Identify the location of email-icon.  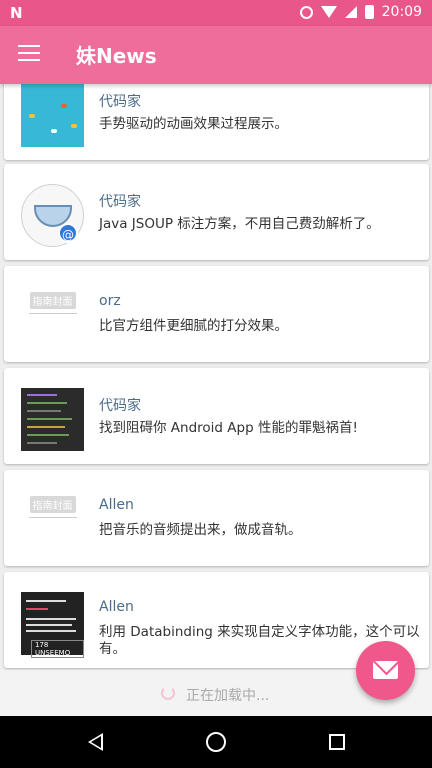
(385, 670).